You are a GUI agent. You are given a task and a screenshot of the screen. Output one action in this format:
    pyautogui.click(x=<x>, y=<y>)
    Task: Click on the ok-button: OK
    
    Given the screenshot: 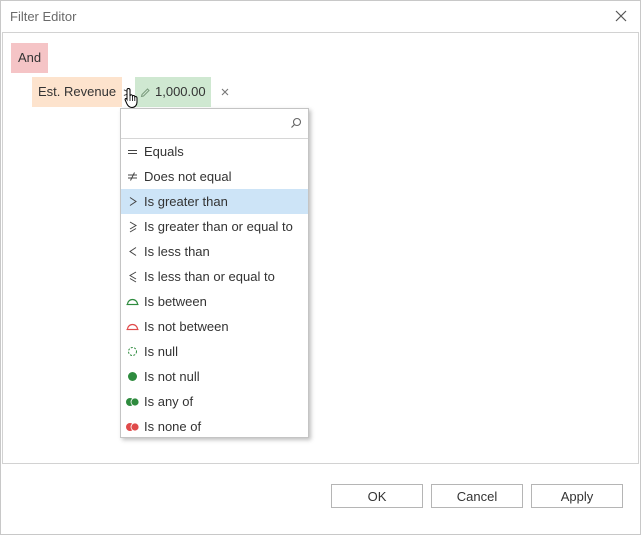 What is the action you would take?
    pyautogui.click(x=377, y=496)
    